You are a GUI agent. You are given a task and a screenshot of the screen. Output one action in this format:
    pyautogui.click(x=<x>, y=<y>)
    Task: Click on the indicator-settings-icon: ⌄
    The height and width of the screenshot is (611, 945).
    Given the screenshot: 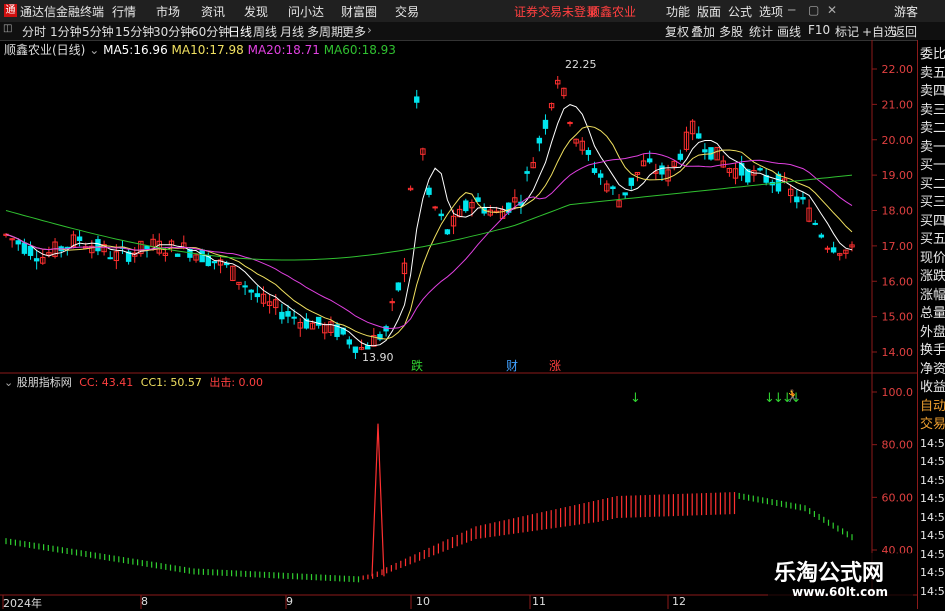 What is the action you would take?
    pyautogui.click(x=8, y=382)
    